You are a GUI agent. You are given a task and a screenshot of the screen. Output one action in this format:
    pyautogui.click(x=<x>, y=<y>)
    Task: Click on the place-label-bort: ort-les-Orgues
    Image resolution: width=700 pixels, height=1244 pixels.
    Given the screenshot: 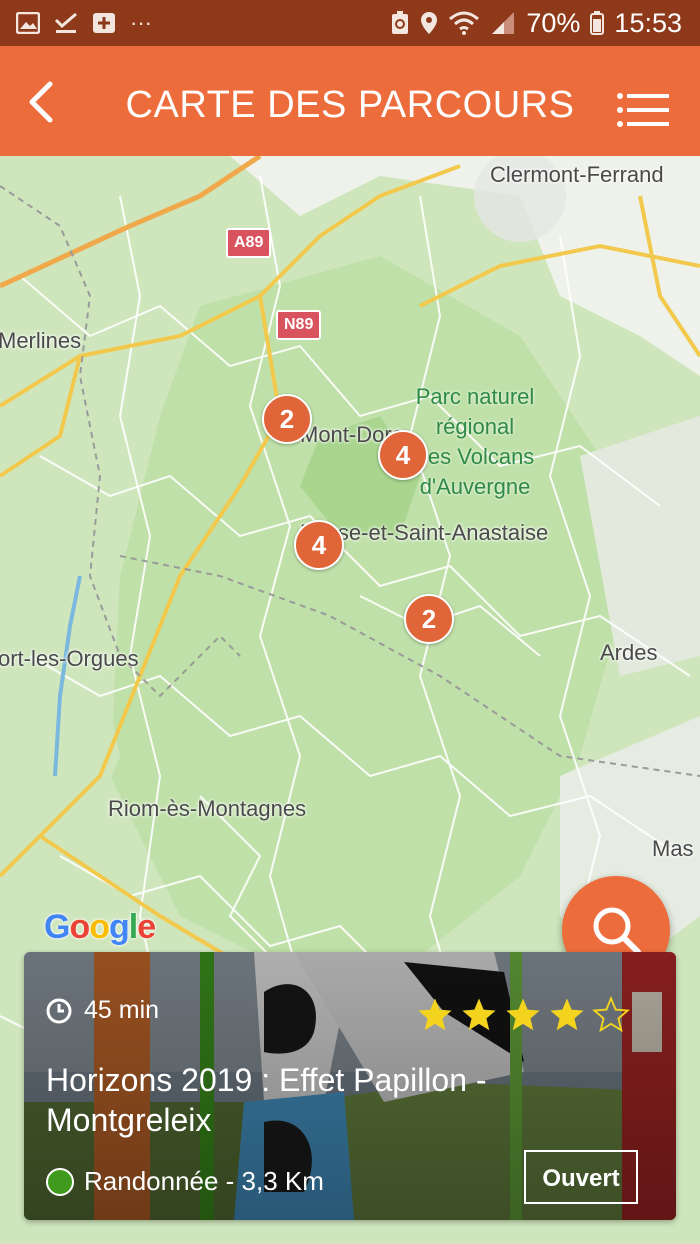 What is the action you would take?
    pyautogui.click(x=69, y=658)
    